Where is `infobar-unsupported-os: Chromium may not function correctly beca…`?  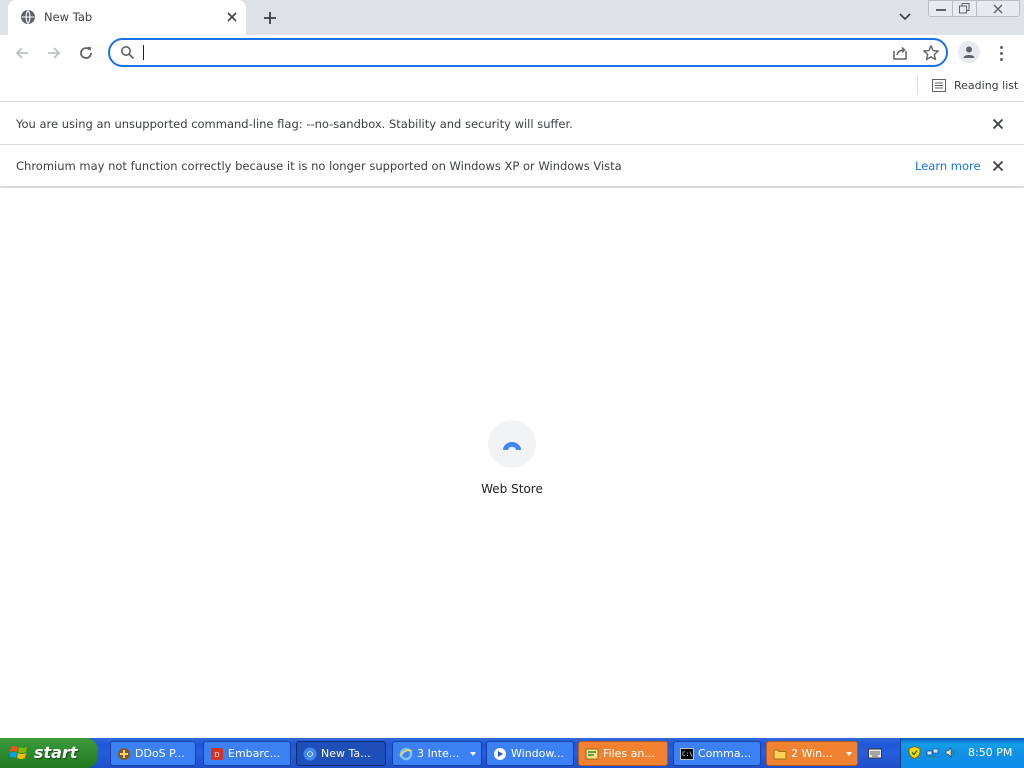 infobar-unsupported-os: Chromium may not function correctly beca… is located at coordinates (512, 166).